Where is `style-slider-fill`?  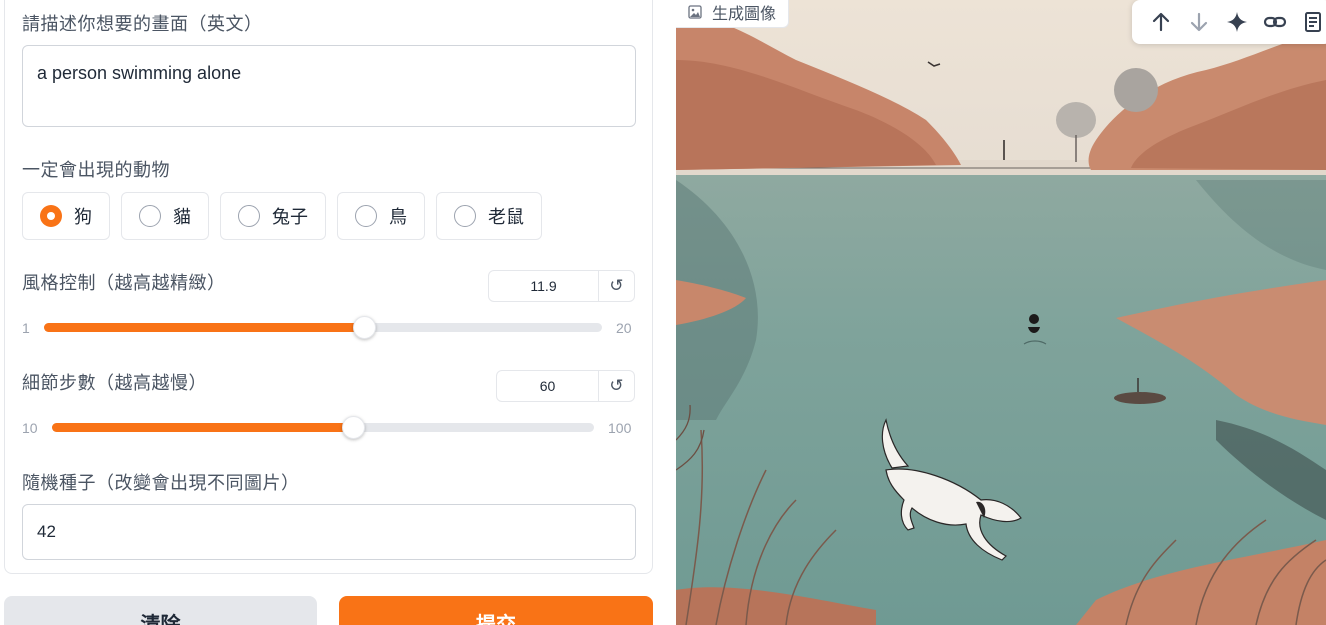
style-slider-fill is located at coordinates (204, 327).